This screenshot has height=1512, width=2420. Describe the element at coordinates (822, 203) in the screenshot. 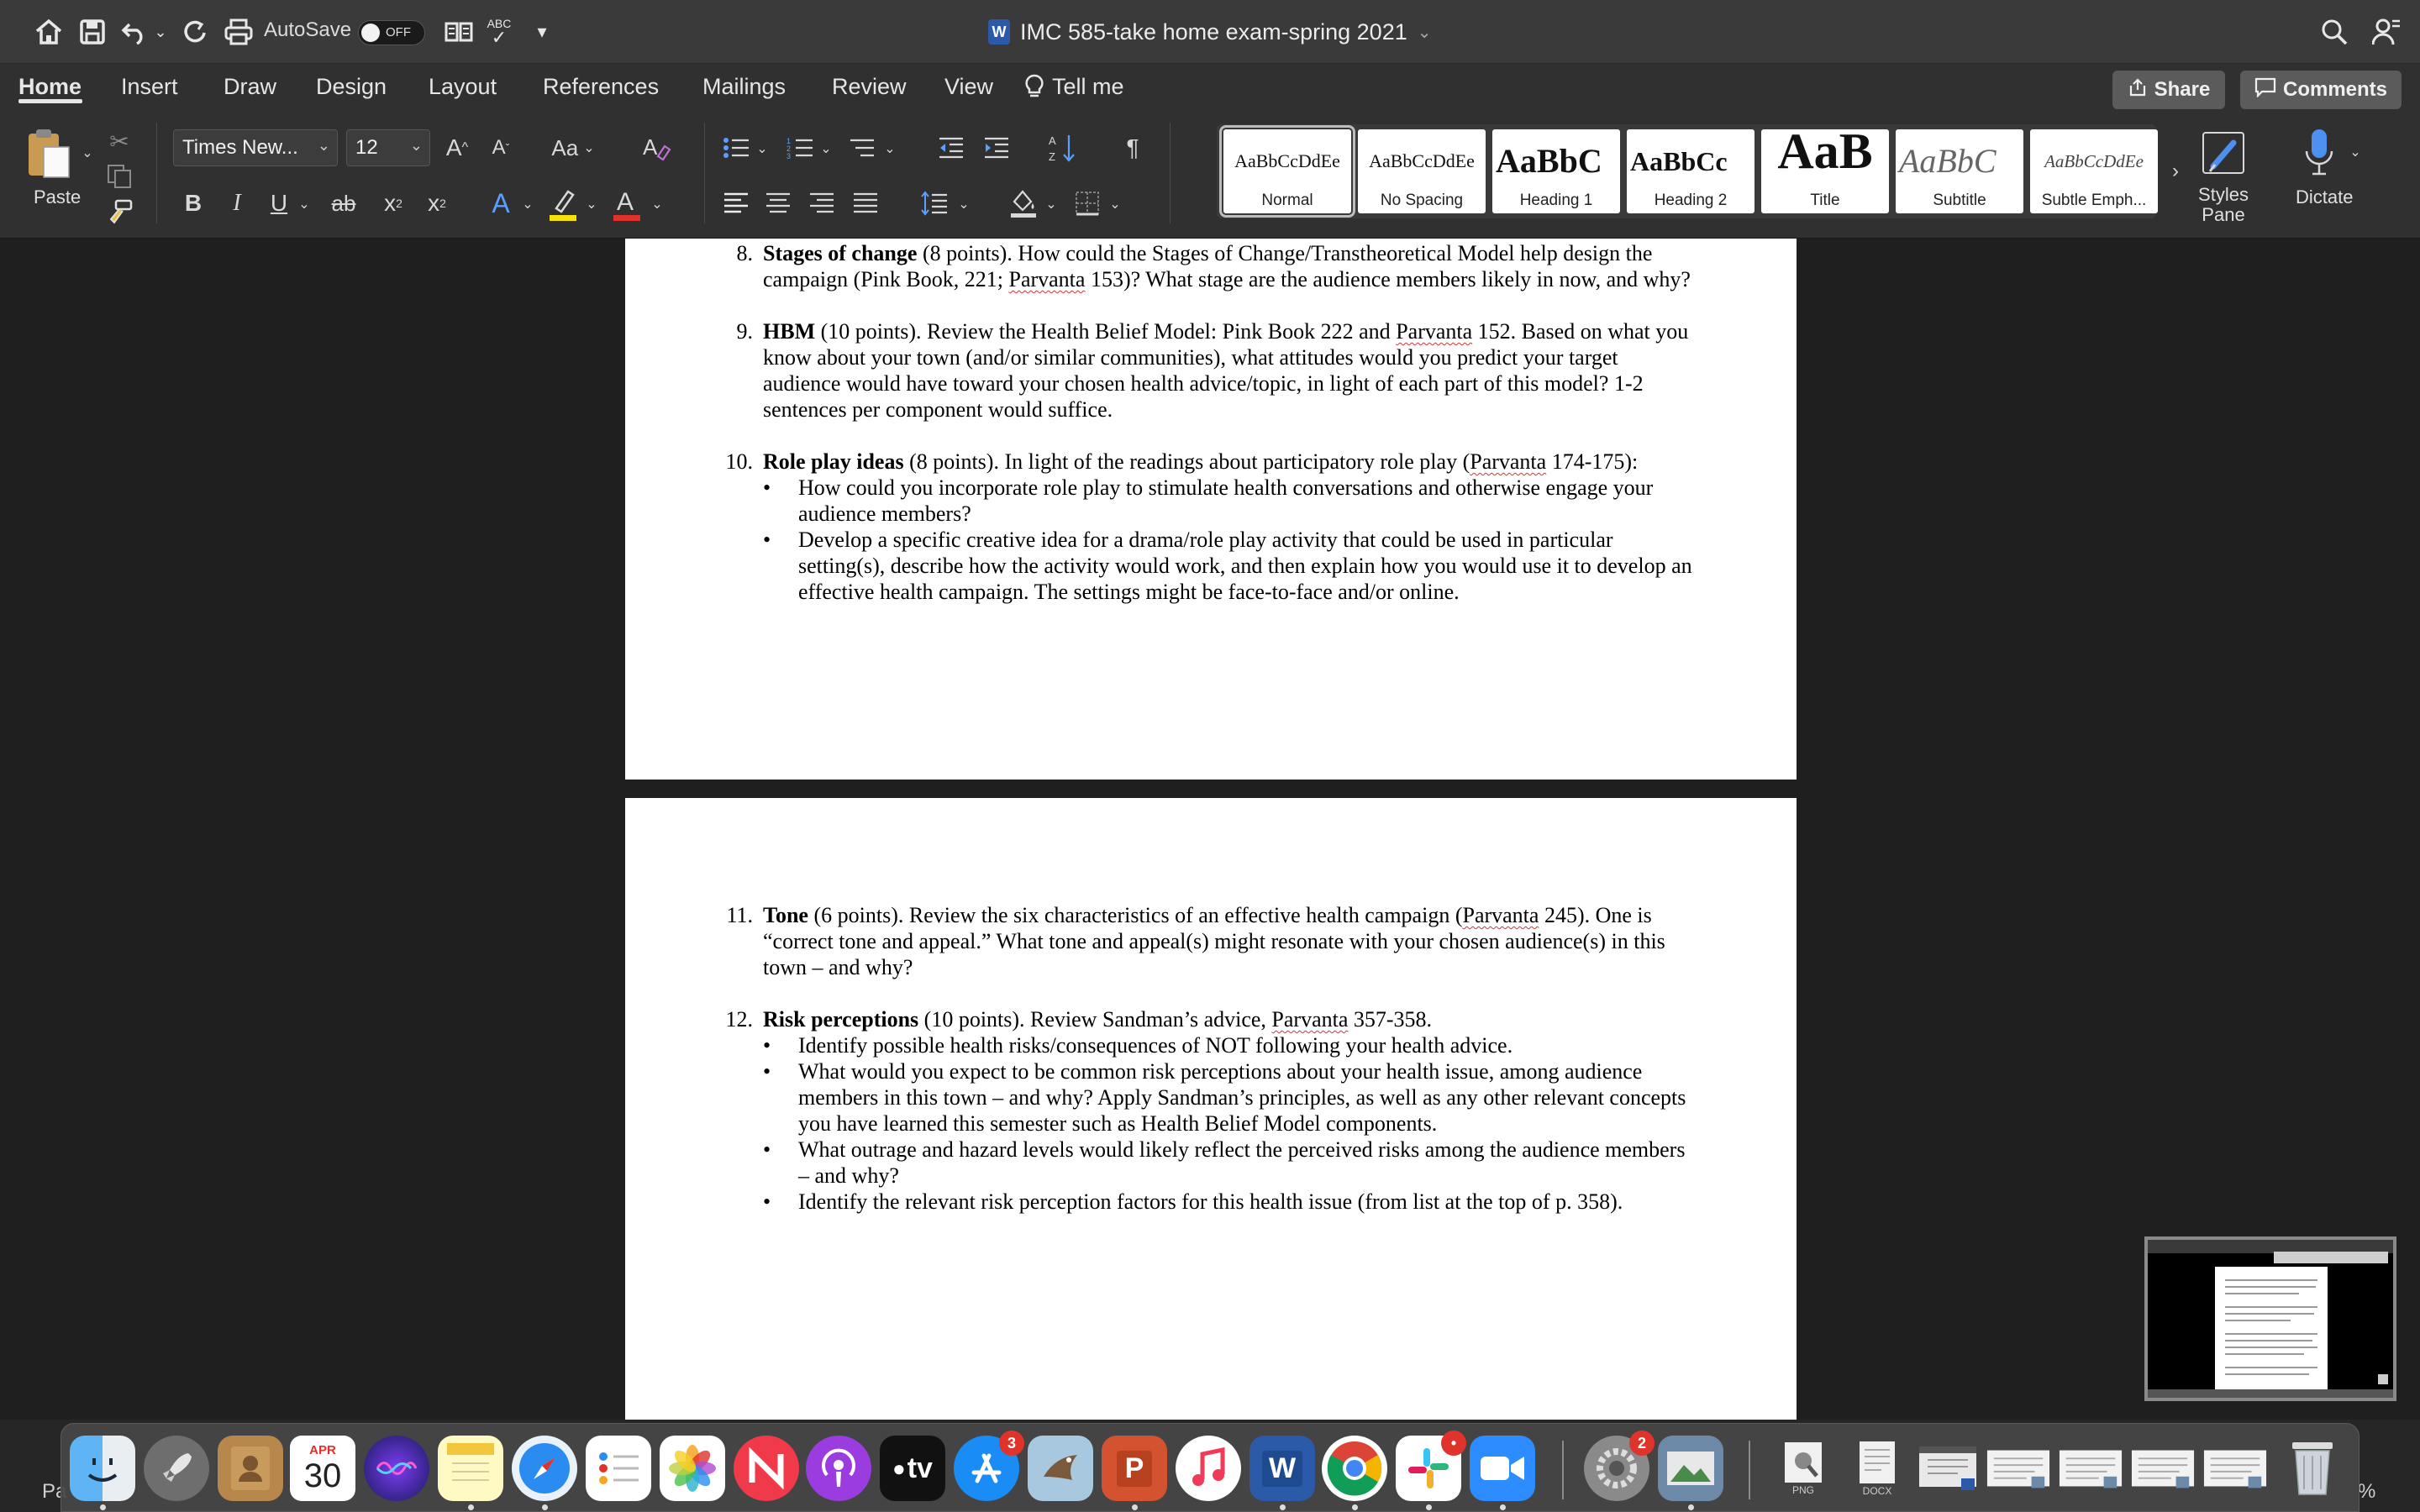

I see `align-right-icon` at that location.